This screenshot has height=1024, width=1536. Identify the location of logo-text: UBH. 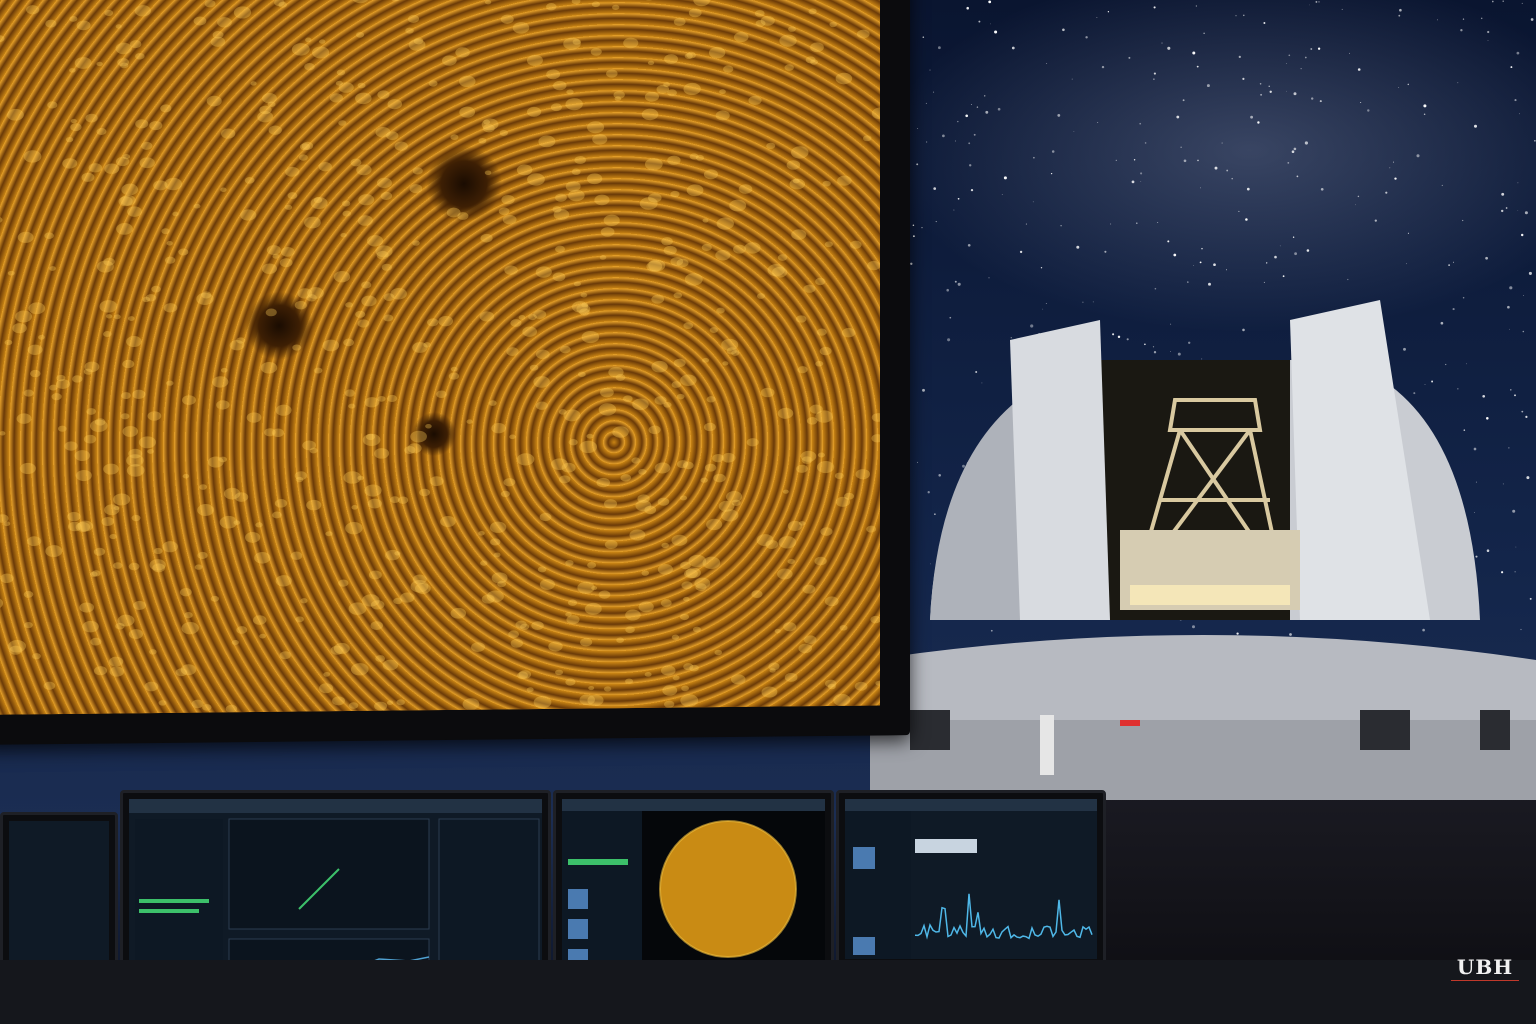
(1485, 967).